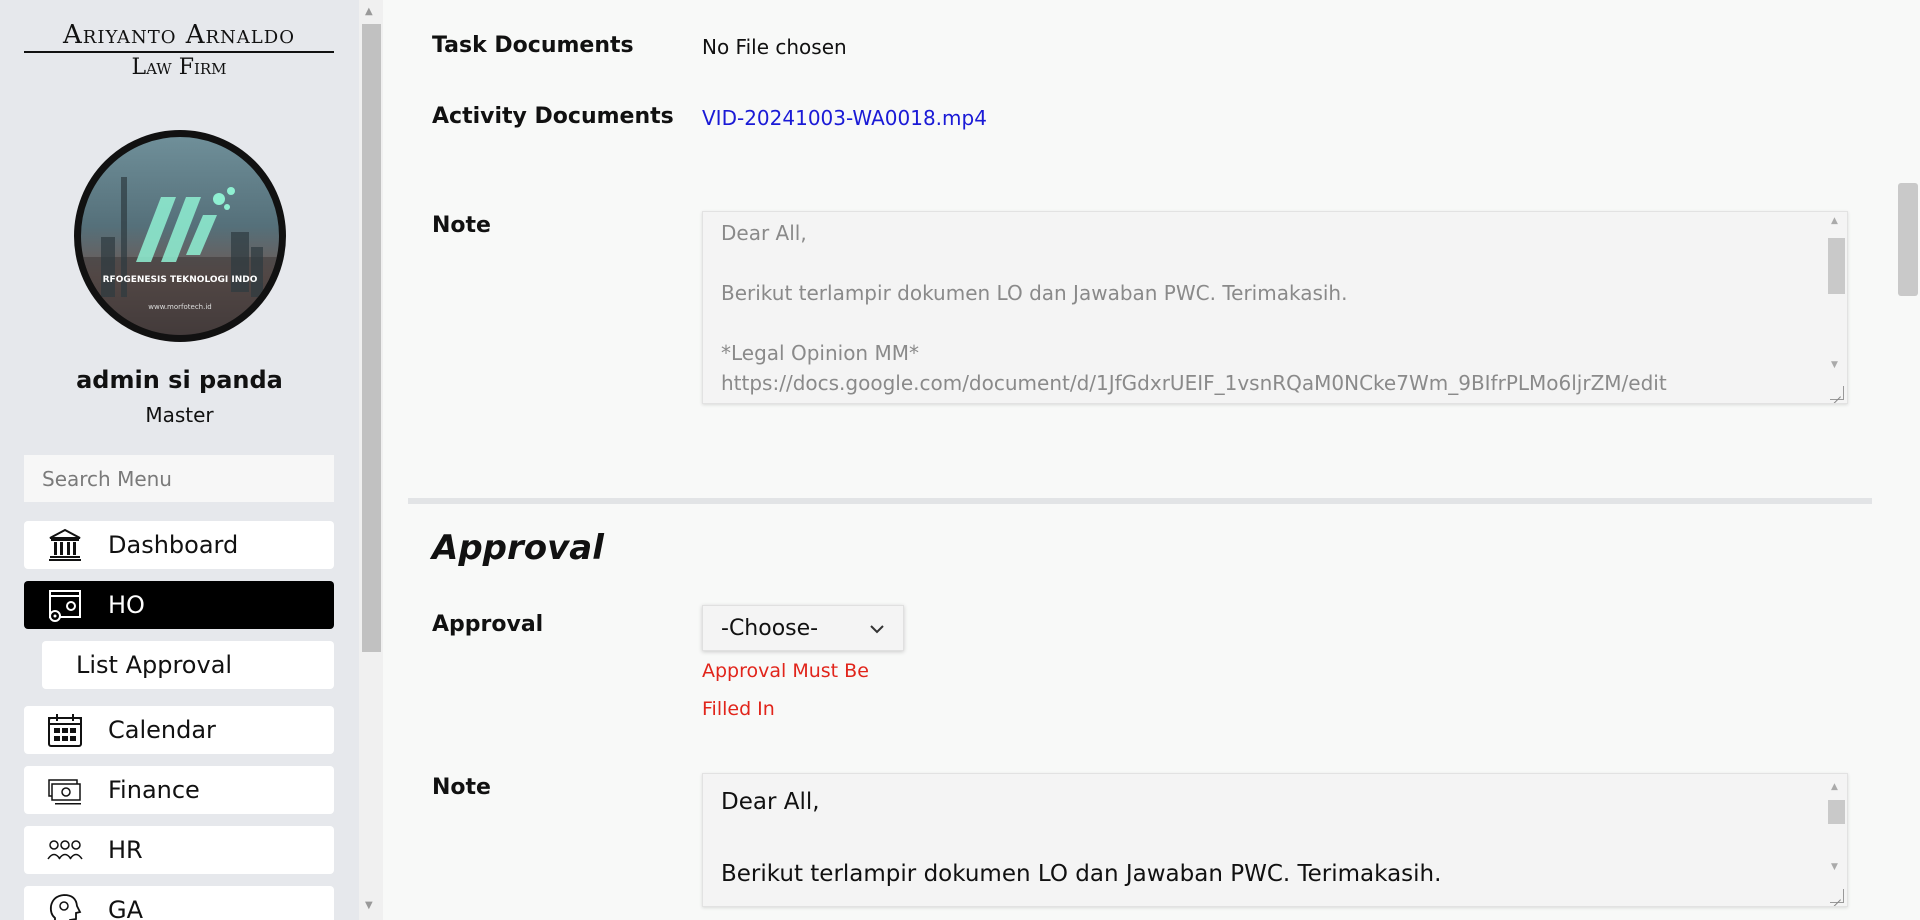 The height and width of the screenshot is (920, 1920). I want to click on activity-documents-label: Activity Documents, so click(553, 116).